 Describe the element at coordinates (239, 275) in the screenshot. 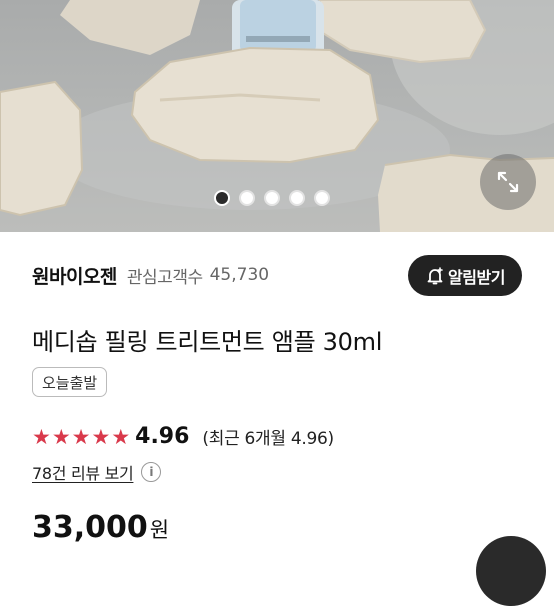

I see `interest-count-value: 45,730` at that location.